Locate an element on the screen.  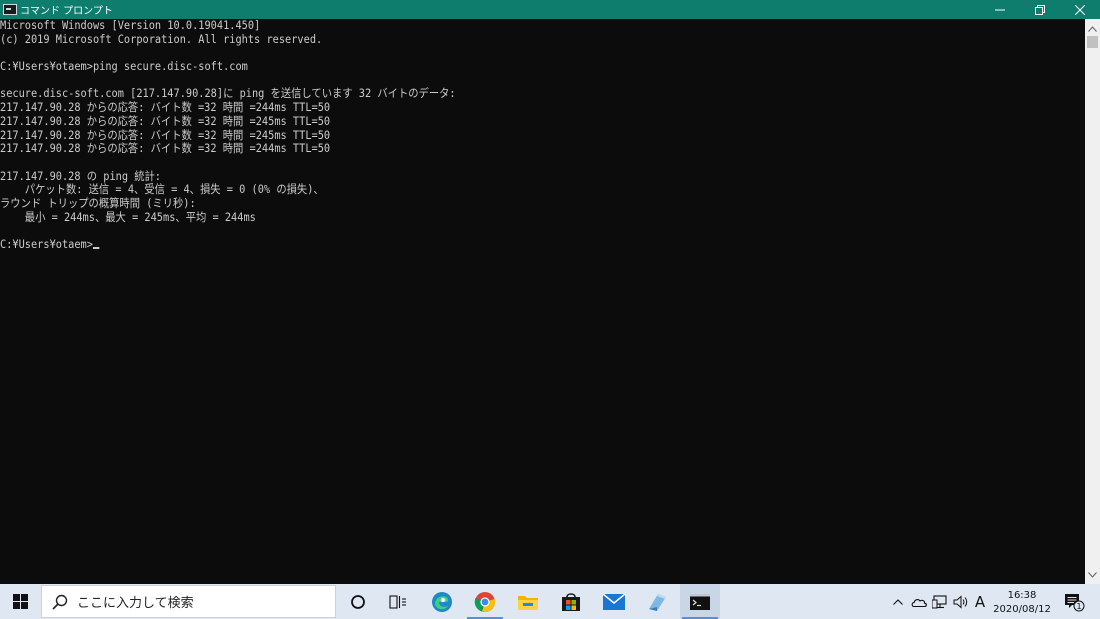
task-view-button is located at coordinates (398, 601).